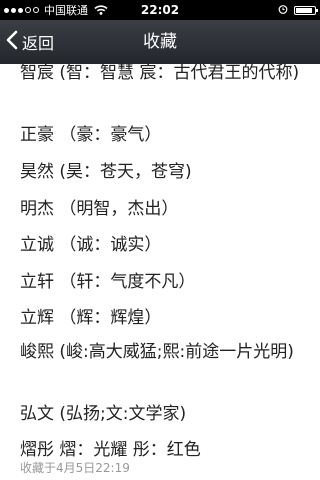  I want to click on saved-timestamp: 收藏于4月5日22:19, so click(75, 468).